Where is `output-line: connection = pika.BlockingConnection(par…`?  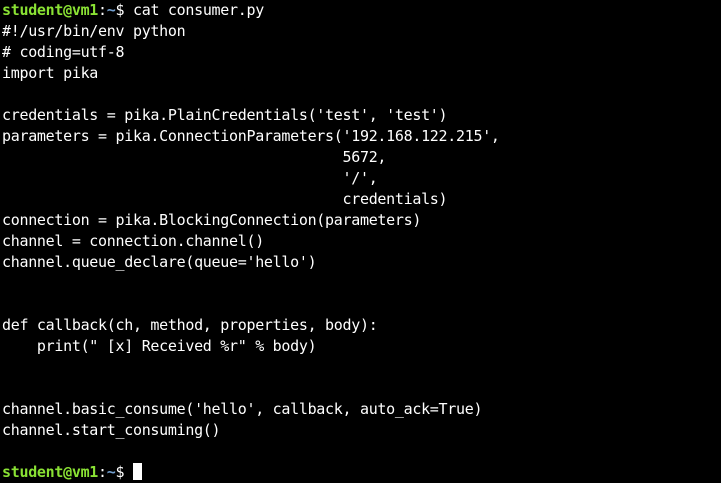 output-line: connection = pika.BlockingConnection(par… is located at coordinates (212, 220).